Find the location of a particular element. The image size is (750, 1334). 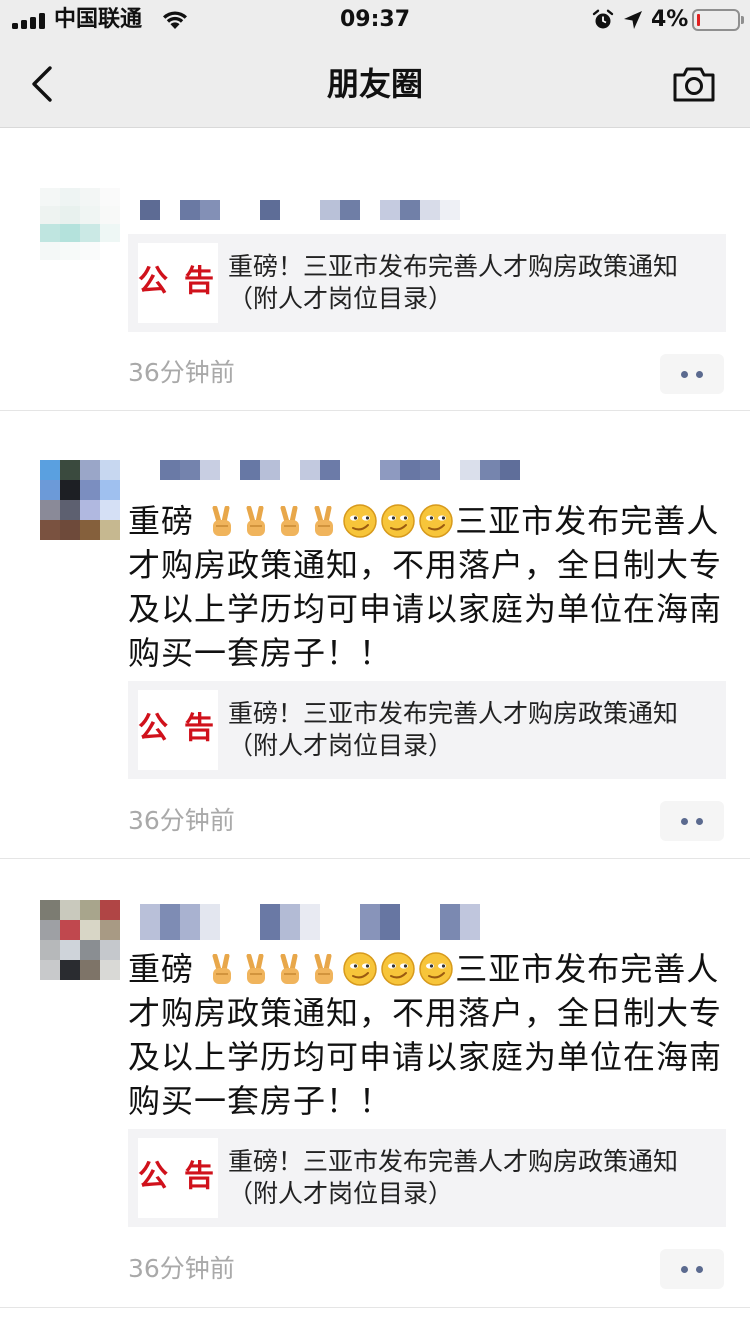

battery-icon is located at coordinates (718, 20).